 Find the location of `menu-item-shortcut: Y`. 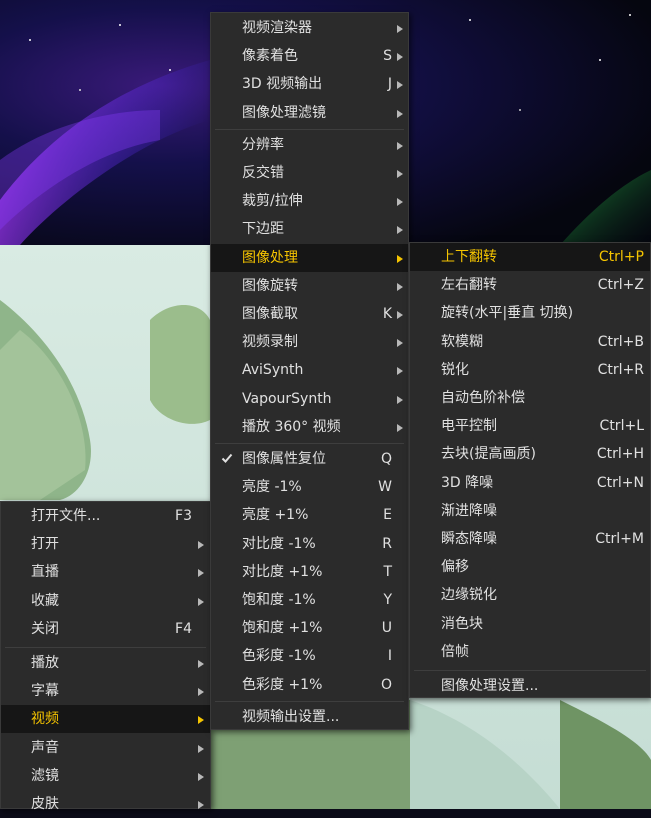

menu-item-shortcut: Y is located at coordinates (387, 600).